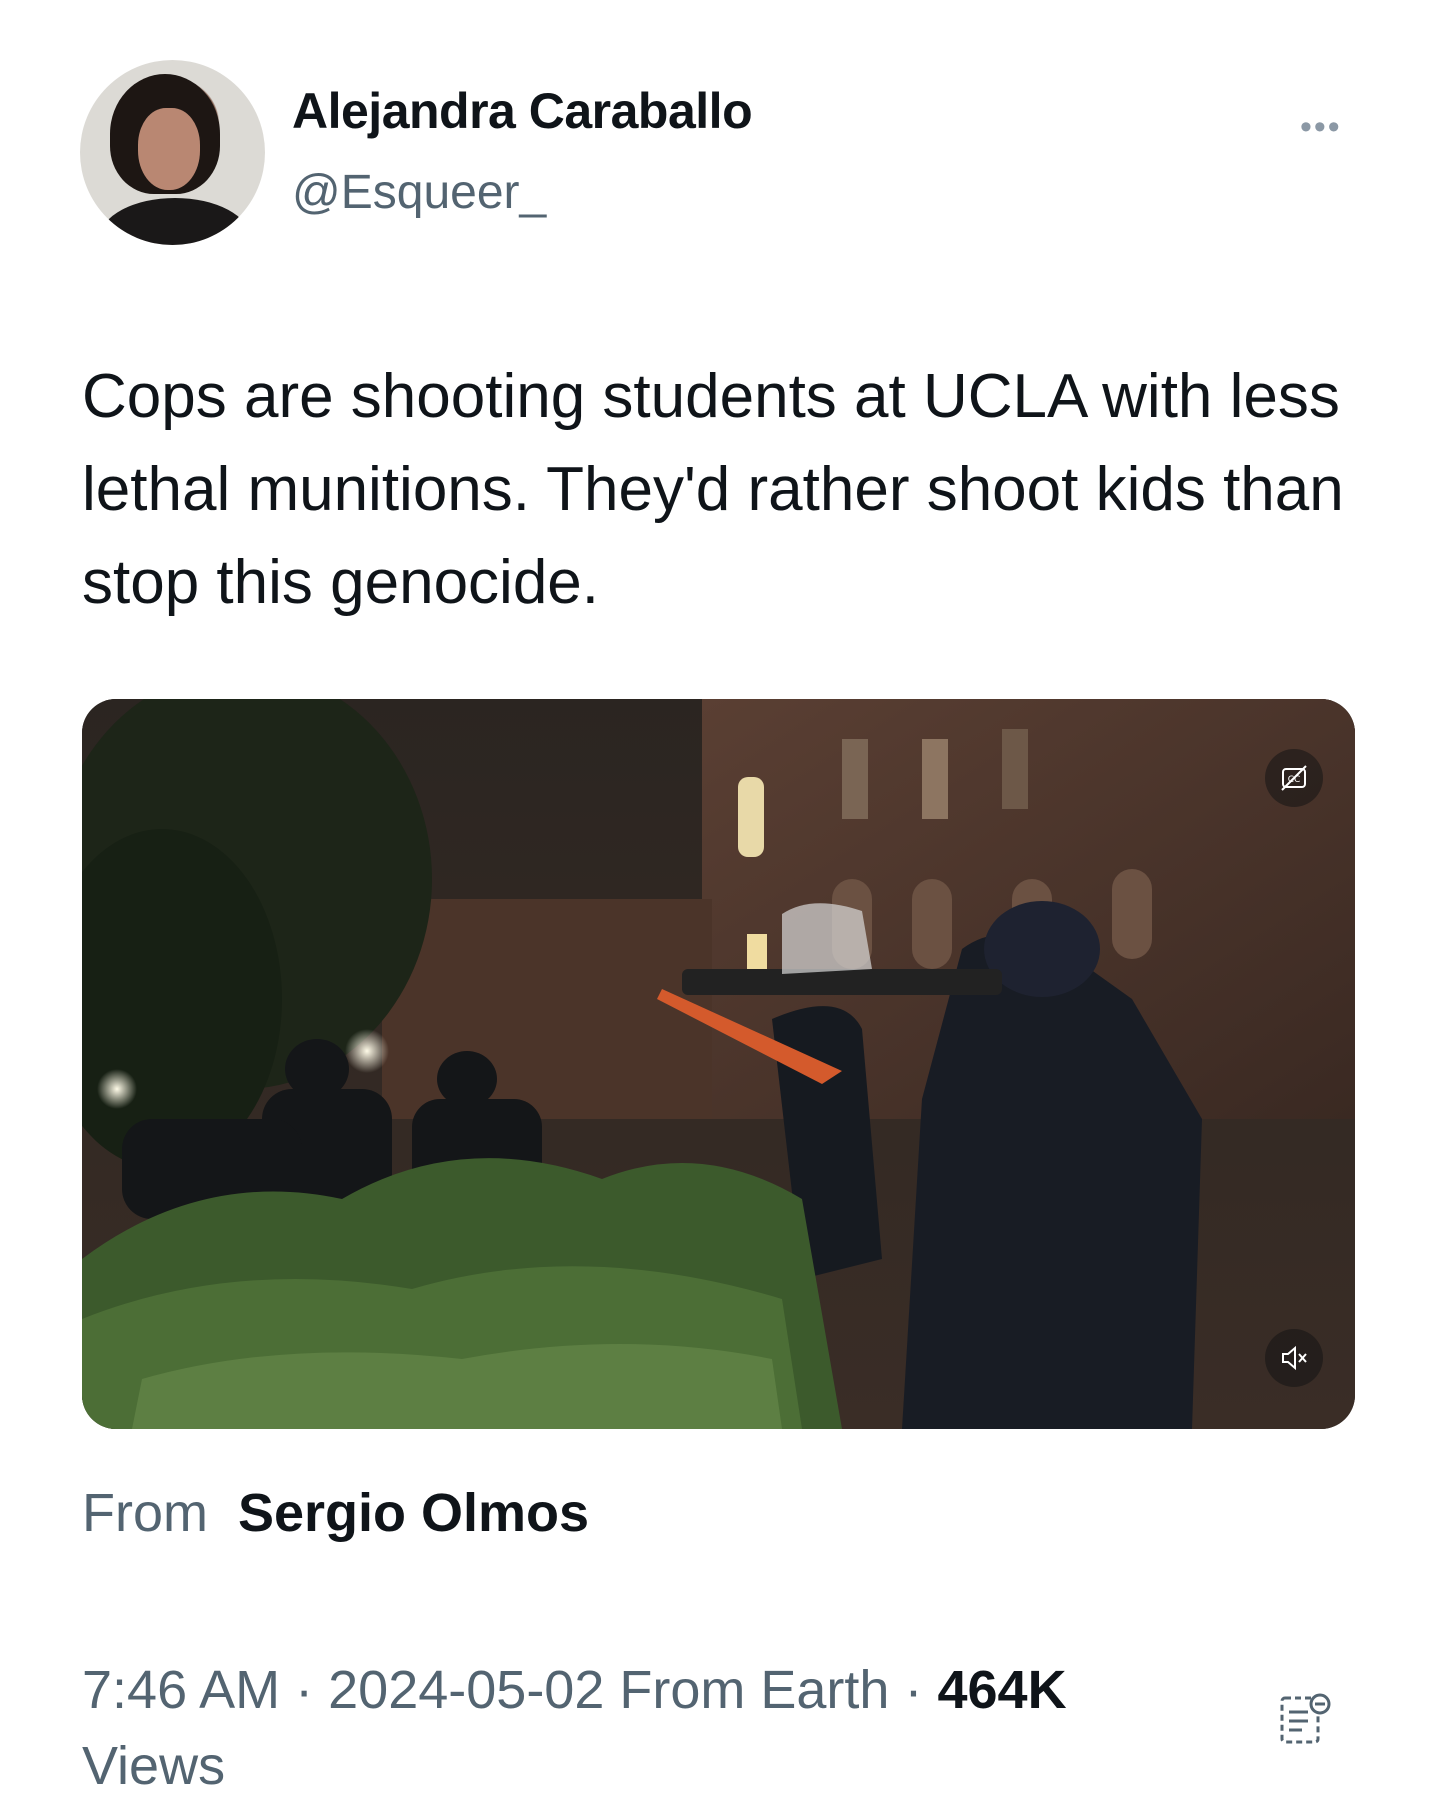 This screenshot has height=1804, width=1440. Describe the element at coordinates (175, 221) in the screenshot. I see `avatar-body` at that location.